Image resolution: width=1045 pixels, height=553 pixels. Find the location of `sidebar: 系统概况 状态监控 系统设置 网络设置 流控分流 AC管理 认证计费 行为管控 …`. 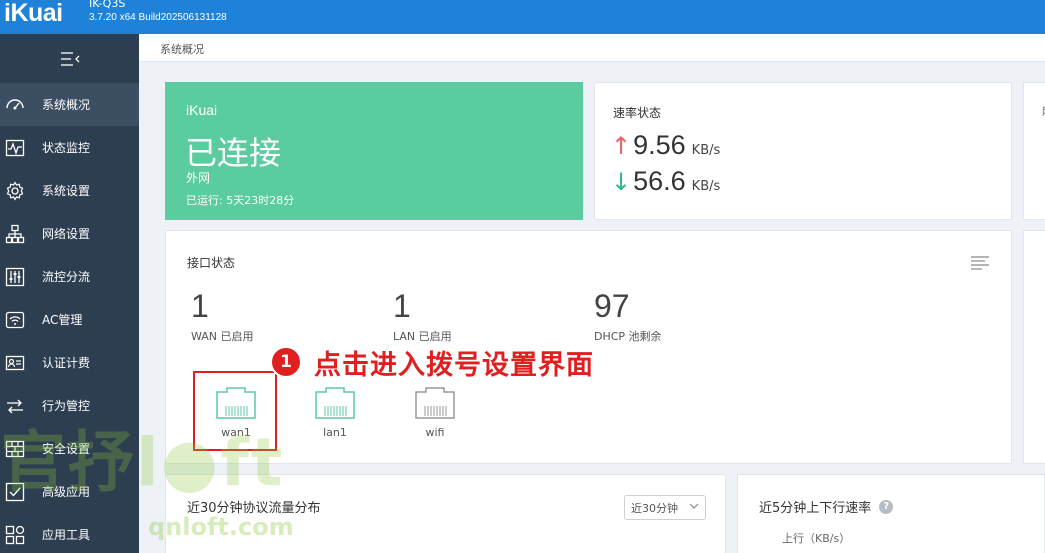

sidebar: 系统概况 状态监控 系统设置 网络设置 流控分流 AC管理 认证计费 行为管控 … is located at coordinates (69, 293).